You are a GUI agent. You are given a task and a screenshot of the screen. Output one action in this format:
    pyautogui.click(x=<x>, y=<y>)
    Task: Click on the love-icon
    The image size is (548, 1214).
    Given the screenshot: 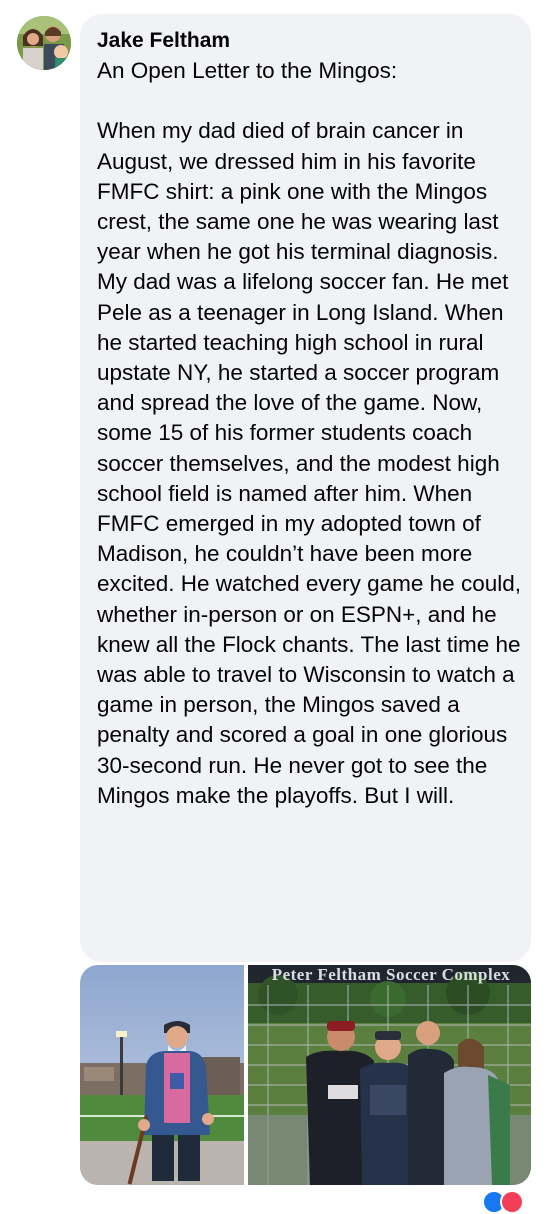 What is the action you would take?
    pyautogui.click(x=512, y=1202)
    